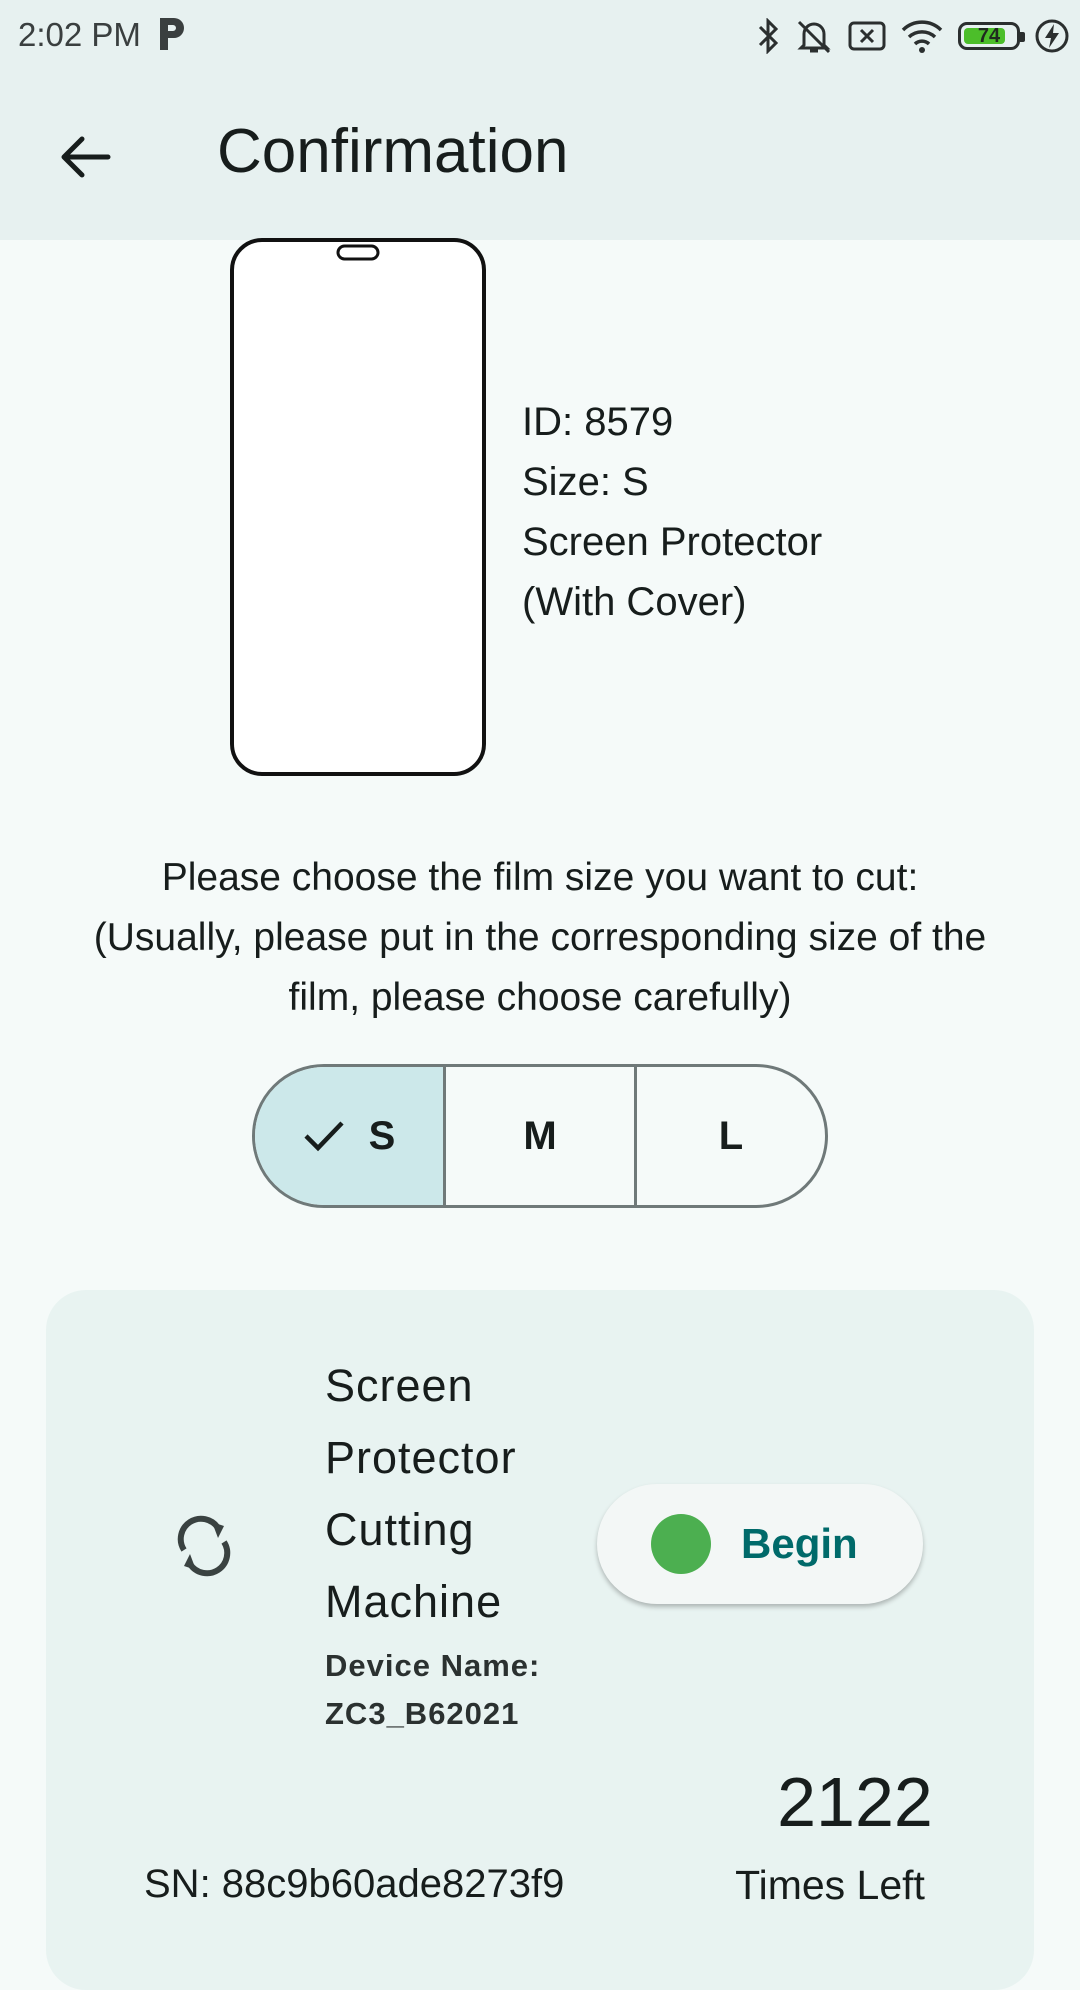 Image resolution: width=1080 pixels, height=1990 pixels. I want to click on refresh-icon, so click(204, 1546).